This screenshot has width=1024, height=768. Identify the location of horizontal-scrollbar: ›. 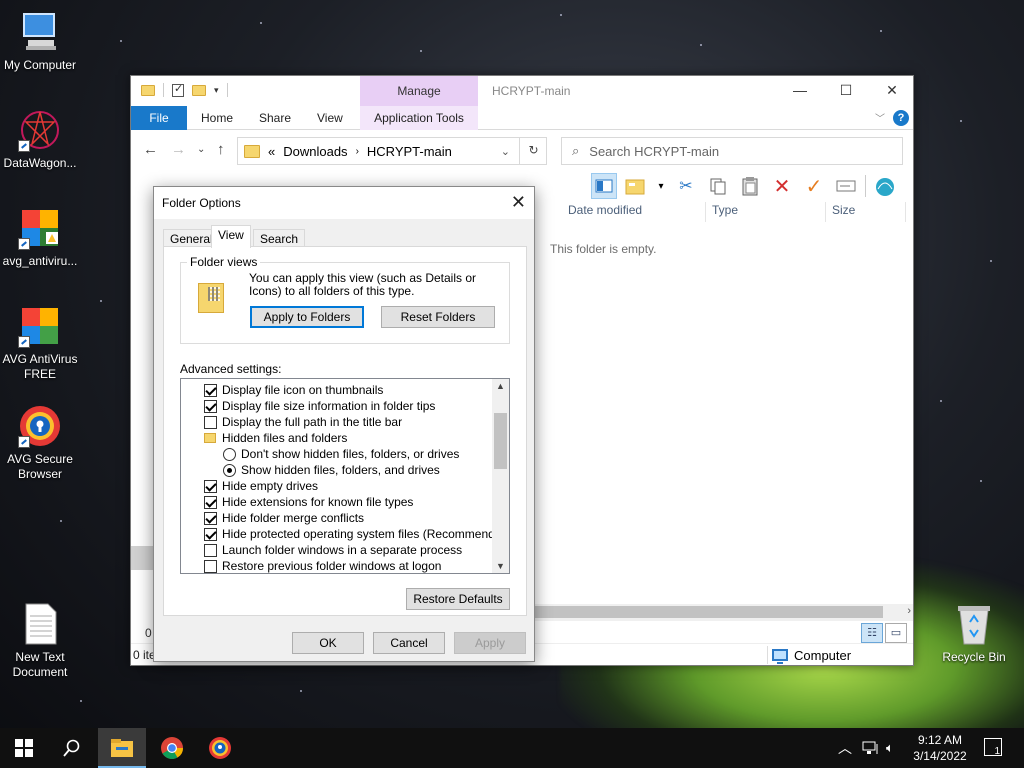
(724, 612).